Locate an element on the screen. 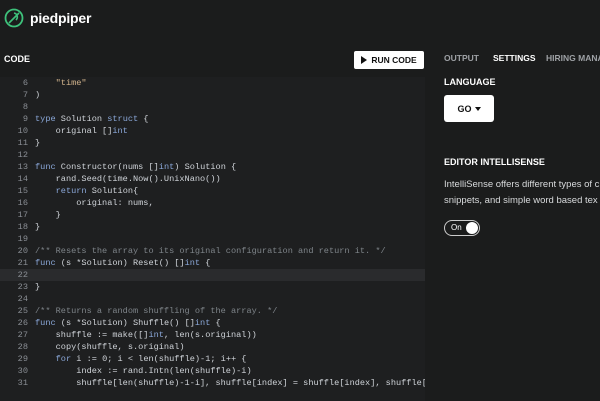  code-line: 30 index := rand.Intn(len(shuffle)-i) is located at coordinates (212, 371).